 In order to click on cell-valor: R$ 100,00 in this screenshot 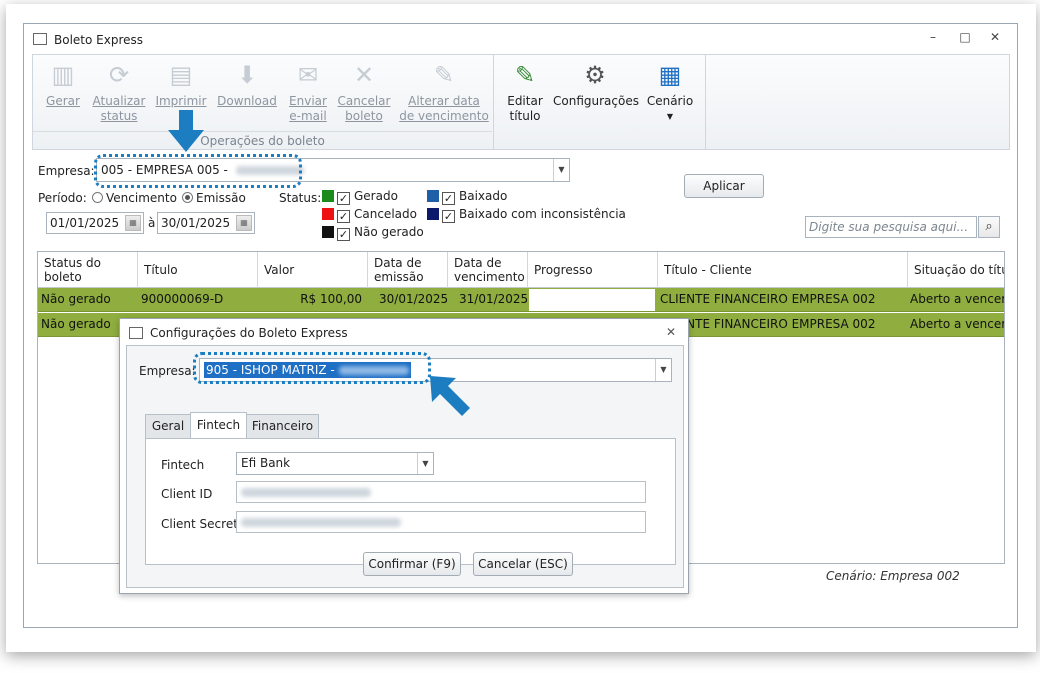, I will do `click(331, 299)`.